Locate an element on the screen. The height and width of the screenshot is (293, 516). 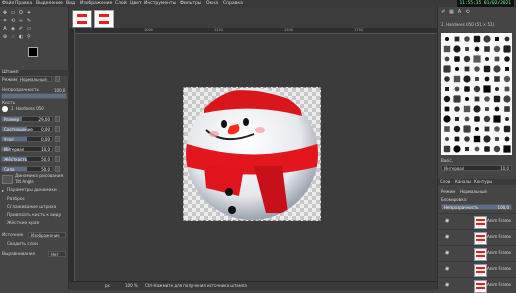
transform-icon: ⟲ is located at coordinates (13, 21).